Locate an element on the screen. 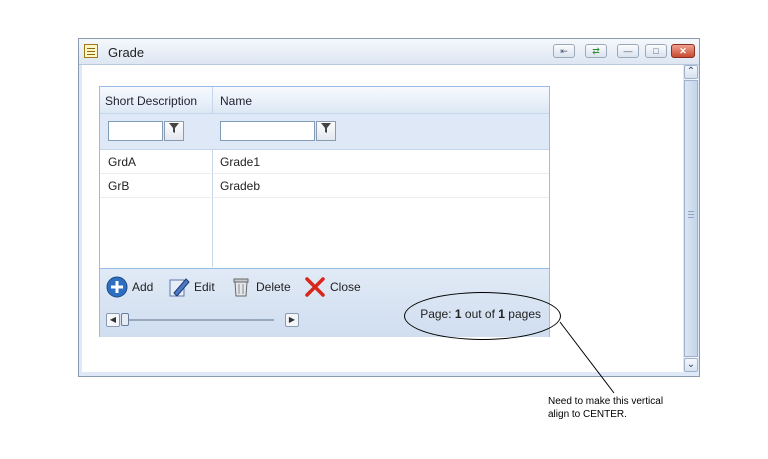 The width and height of the screenshot is (768, 459). annotation-line is located at coordinates (587, 357).